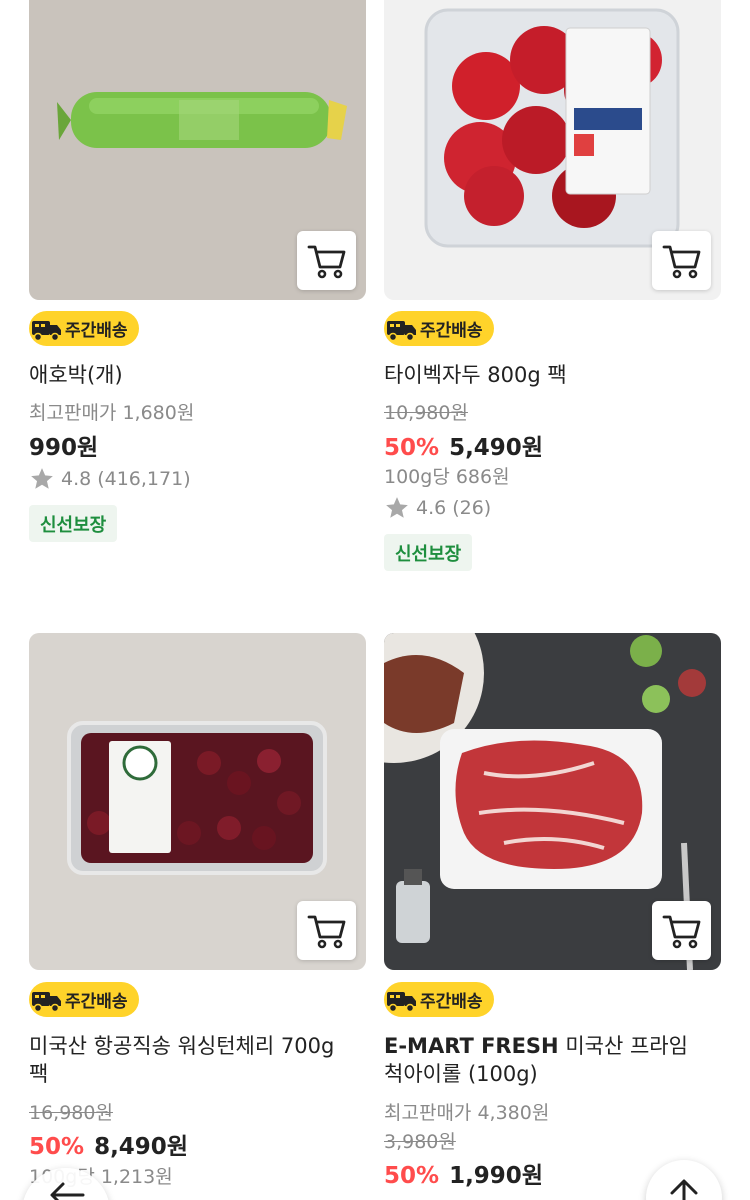 Image resolution: width=750 pixels, height=1200 pixels. I want to click on scroll-to-top-button, so click(684, 1180).